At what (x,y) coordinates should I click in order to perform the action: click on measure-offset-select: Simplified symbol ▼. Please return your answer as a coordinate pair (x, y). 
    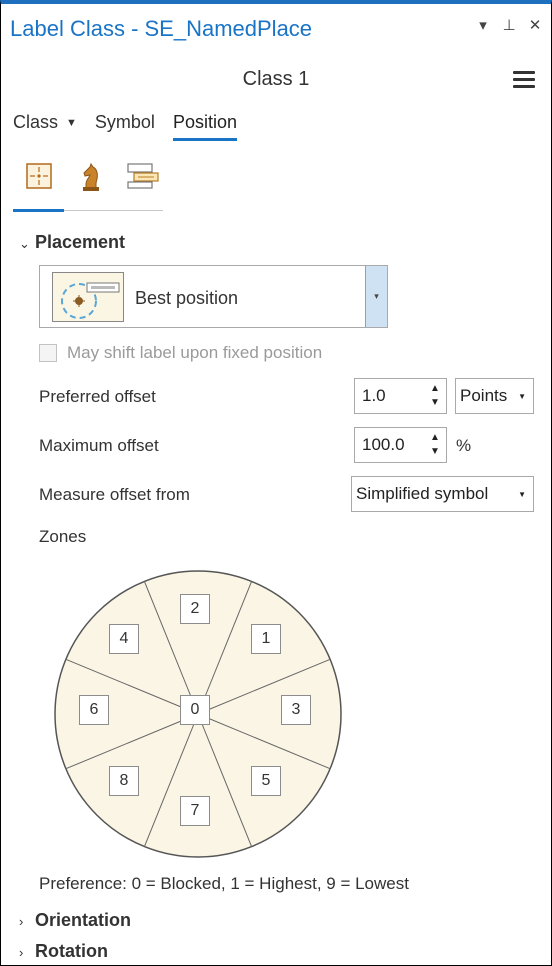
    Looking at the image, I should click on (442, 494).